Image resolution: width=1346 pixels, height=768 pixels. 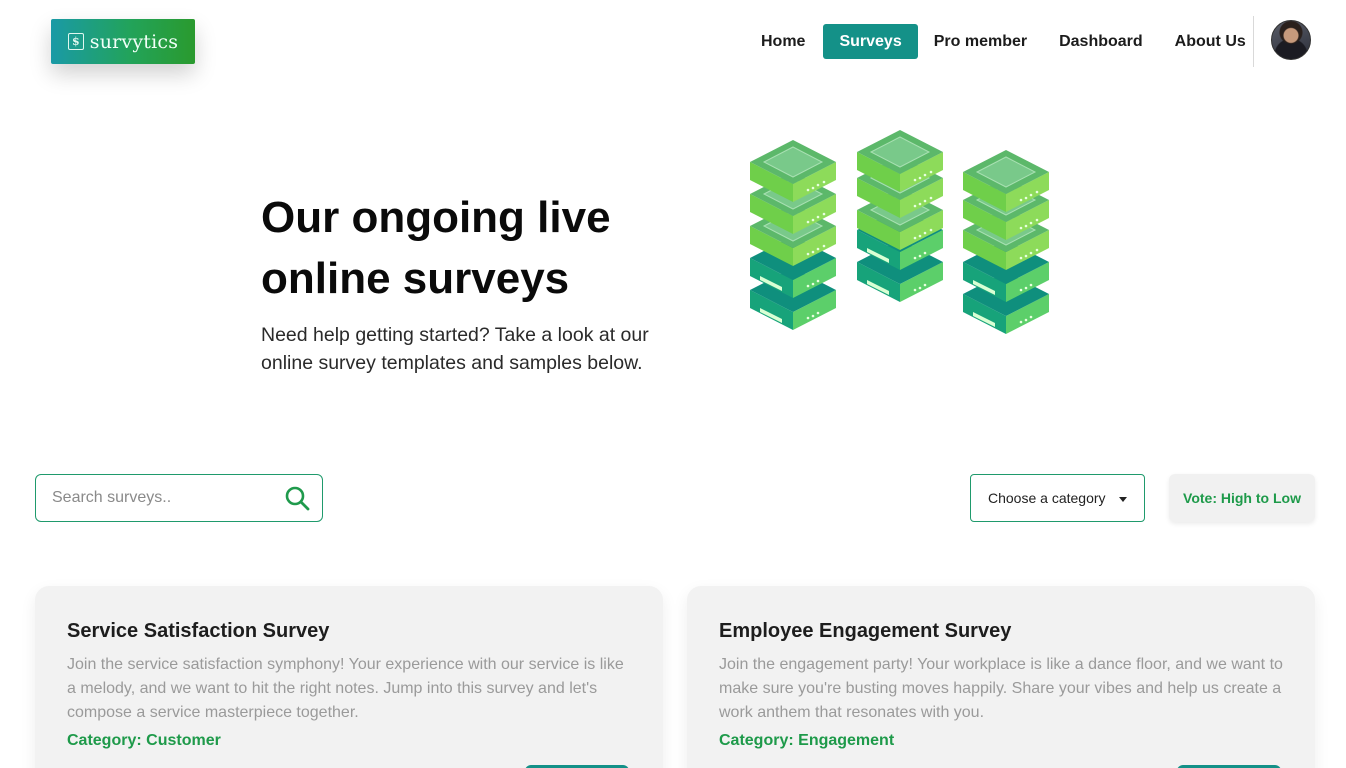 I want to click on nav-surveys: Surveys, so click(x=870, y=41).